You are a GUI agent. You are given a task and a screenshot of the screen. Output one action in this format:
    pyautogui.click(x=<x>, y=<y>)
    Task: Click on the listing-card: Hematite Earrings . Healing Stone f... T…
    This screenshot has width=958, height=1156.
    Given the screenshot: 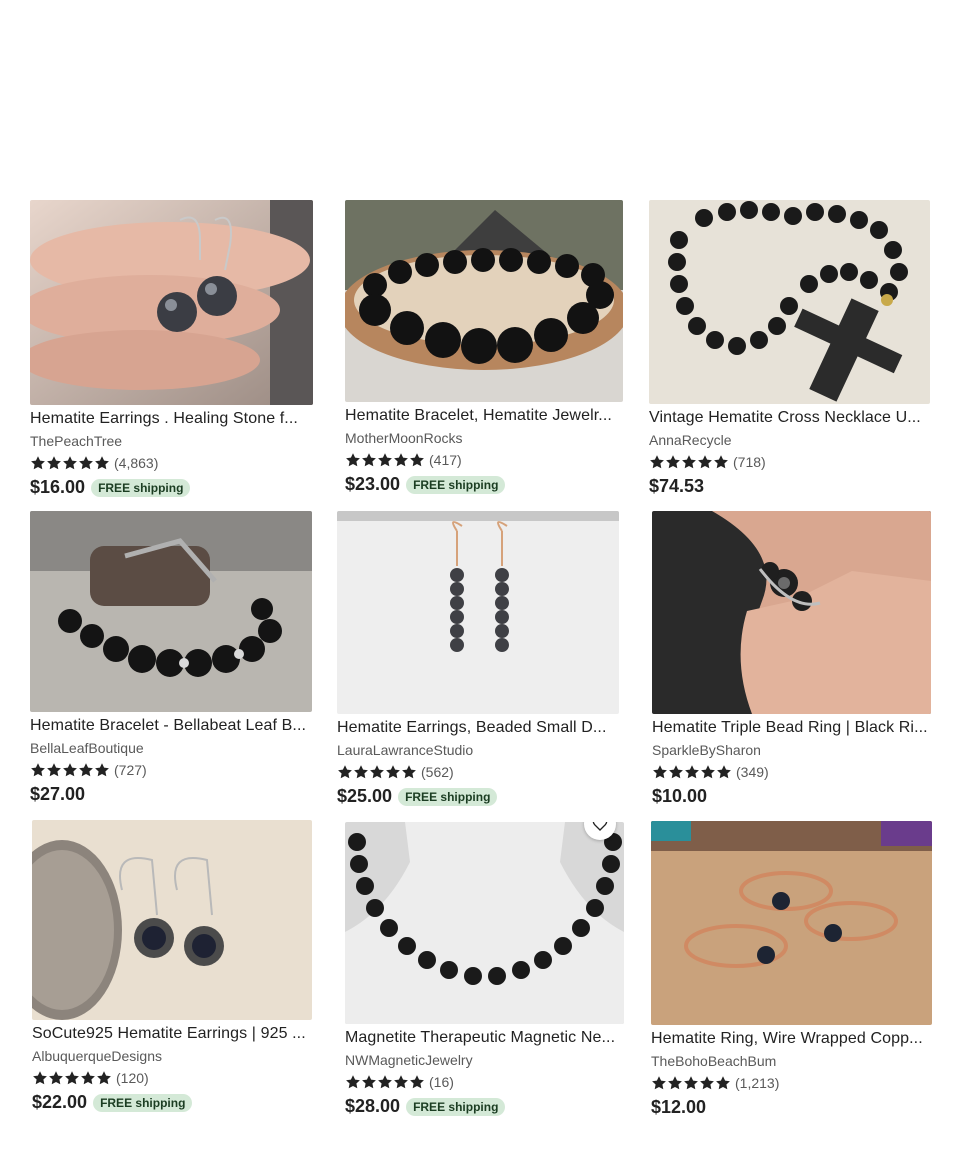 What is the action you would take?
    pyautogui.click(x=171, y=349)
    